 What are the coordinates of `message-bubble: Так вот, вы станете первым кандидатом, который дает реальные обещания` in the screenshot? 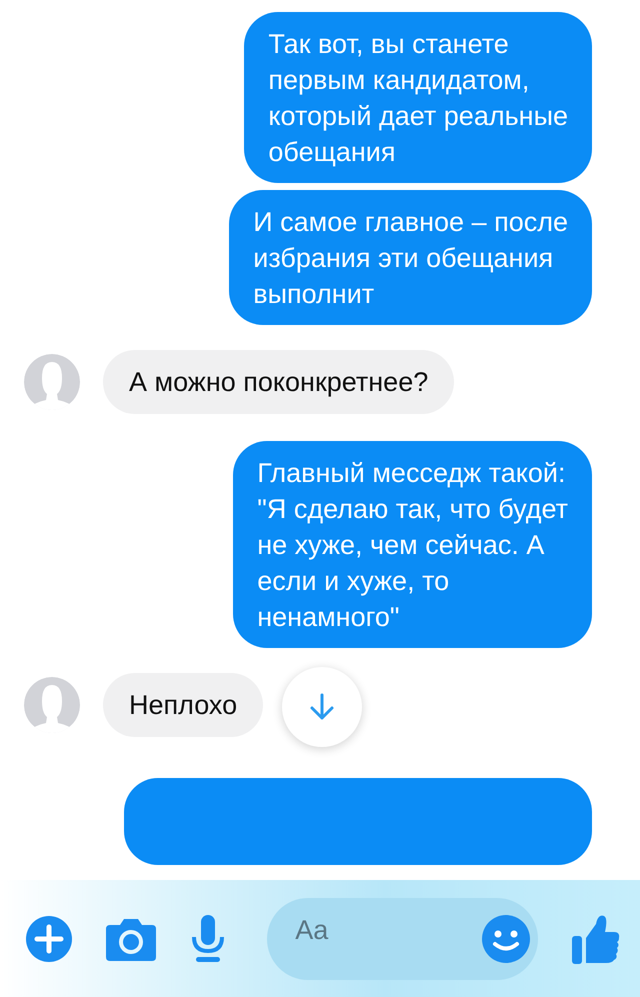 It's located at (418, 97).